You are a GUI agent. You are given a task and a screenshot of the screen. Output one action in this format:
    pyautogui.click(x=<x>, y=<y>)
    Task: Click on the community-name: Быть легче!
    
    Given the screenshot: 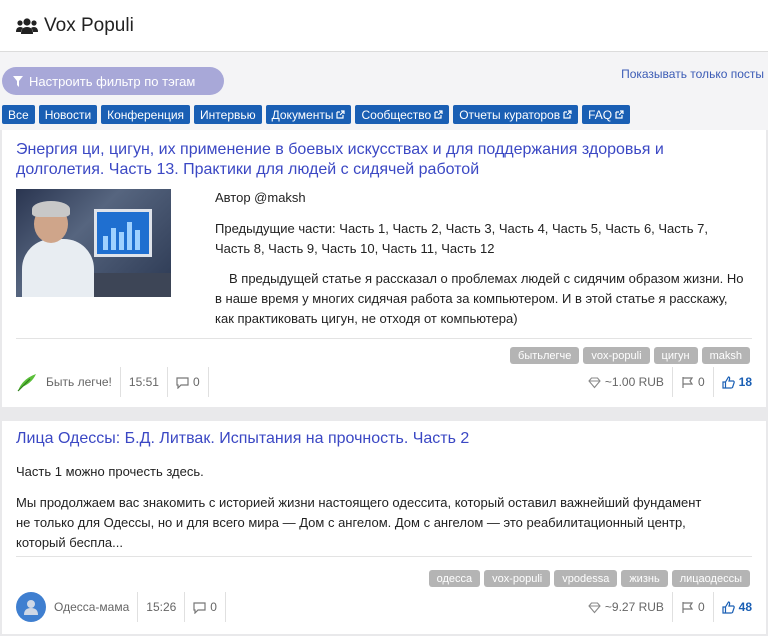 What is the action you would take?
    pyautogui.click(x=79, y=382)
    